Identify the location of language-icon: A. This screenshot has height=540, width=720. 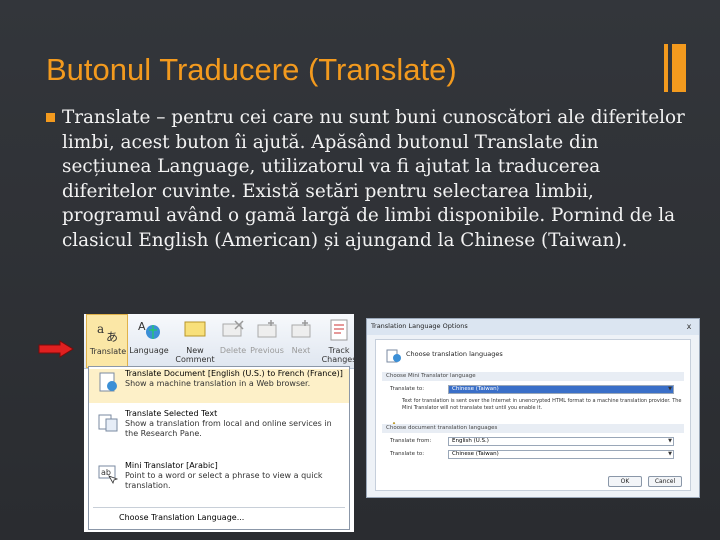
(149, 329).